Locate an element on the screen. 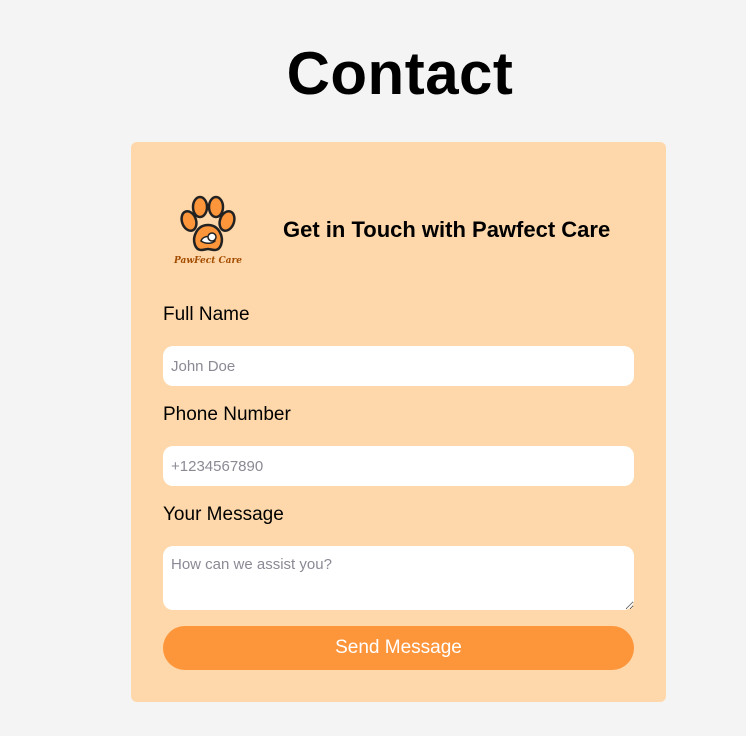 This screenshot has height=736, width=746. phone-number-label: Phone Number is located at coordinates (227, 414).